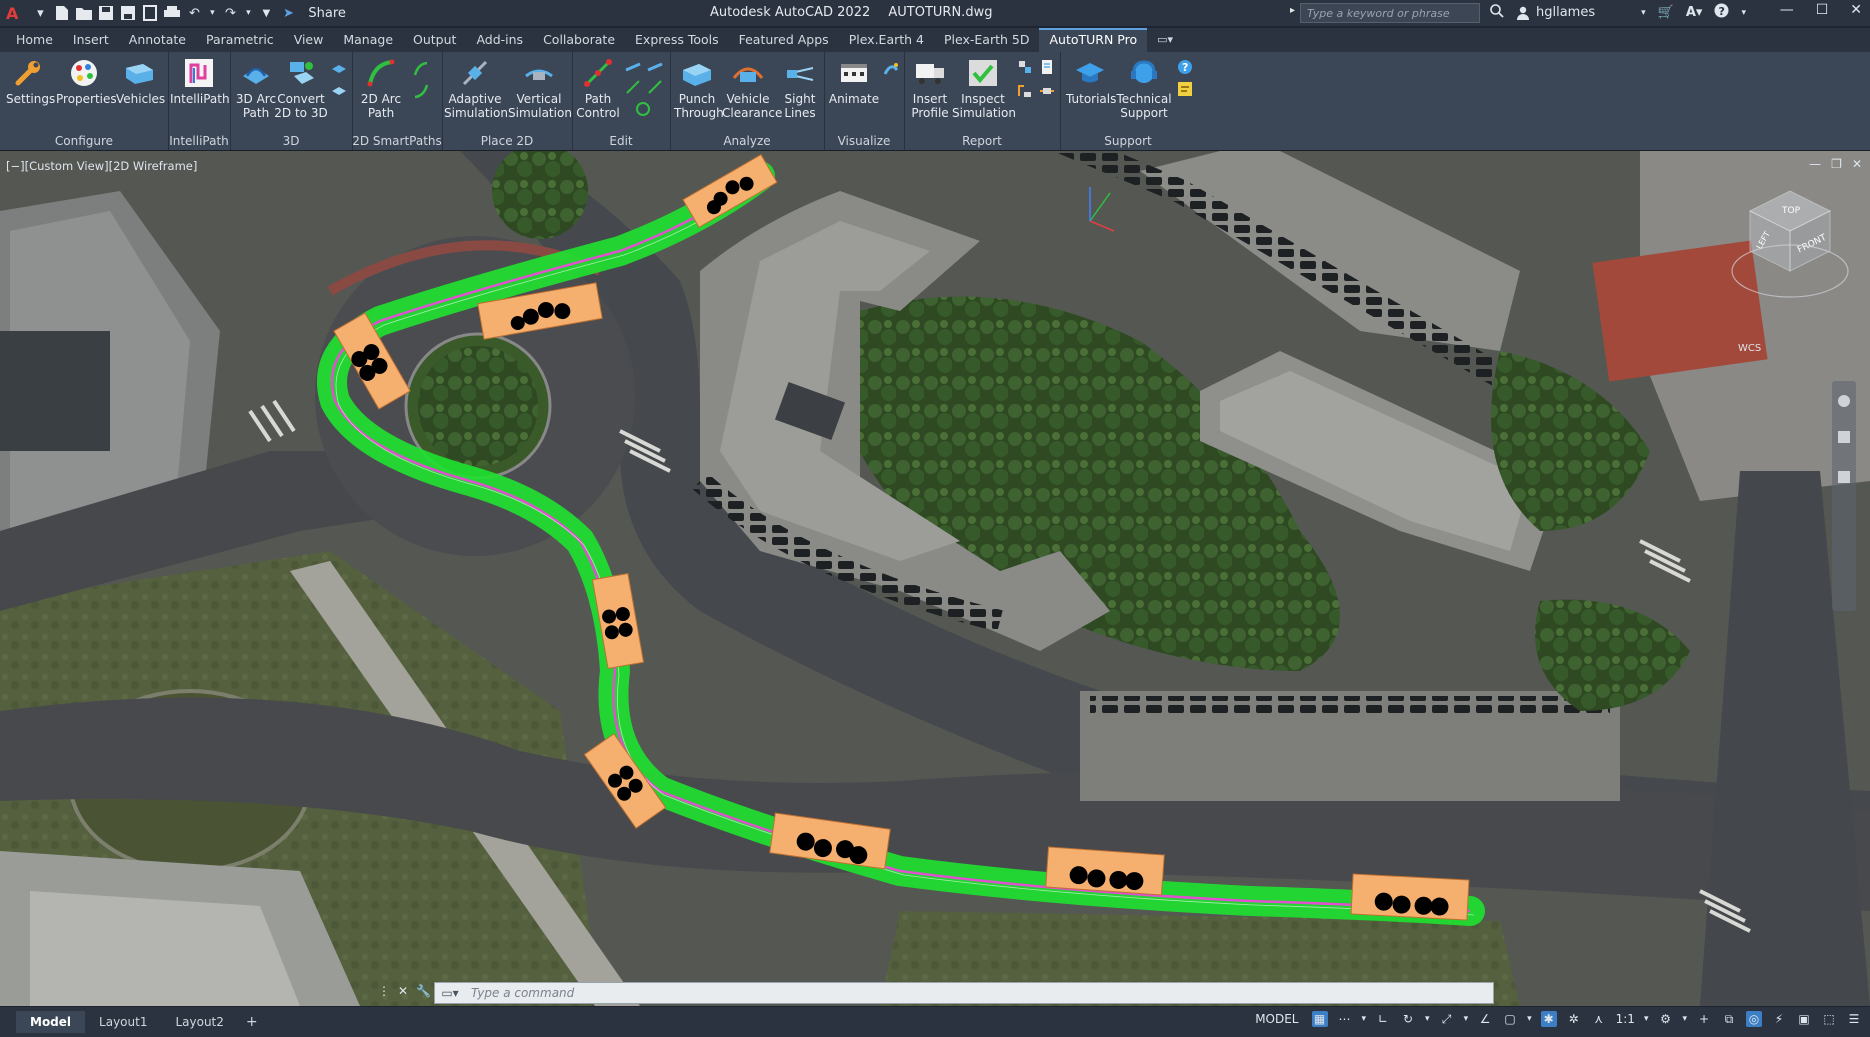  Describe the element at coordinates (84, 13) in the screenshot. I see `open-folder-icon` at that location.